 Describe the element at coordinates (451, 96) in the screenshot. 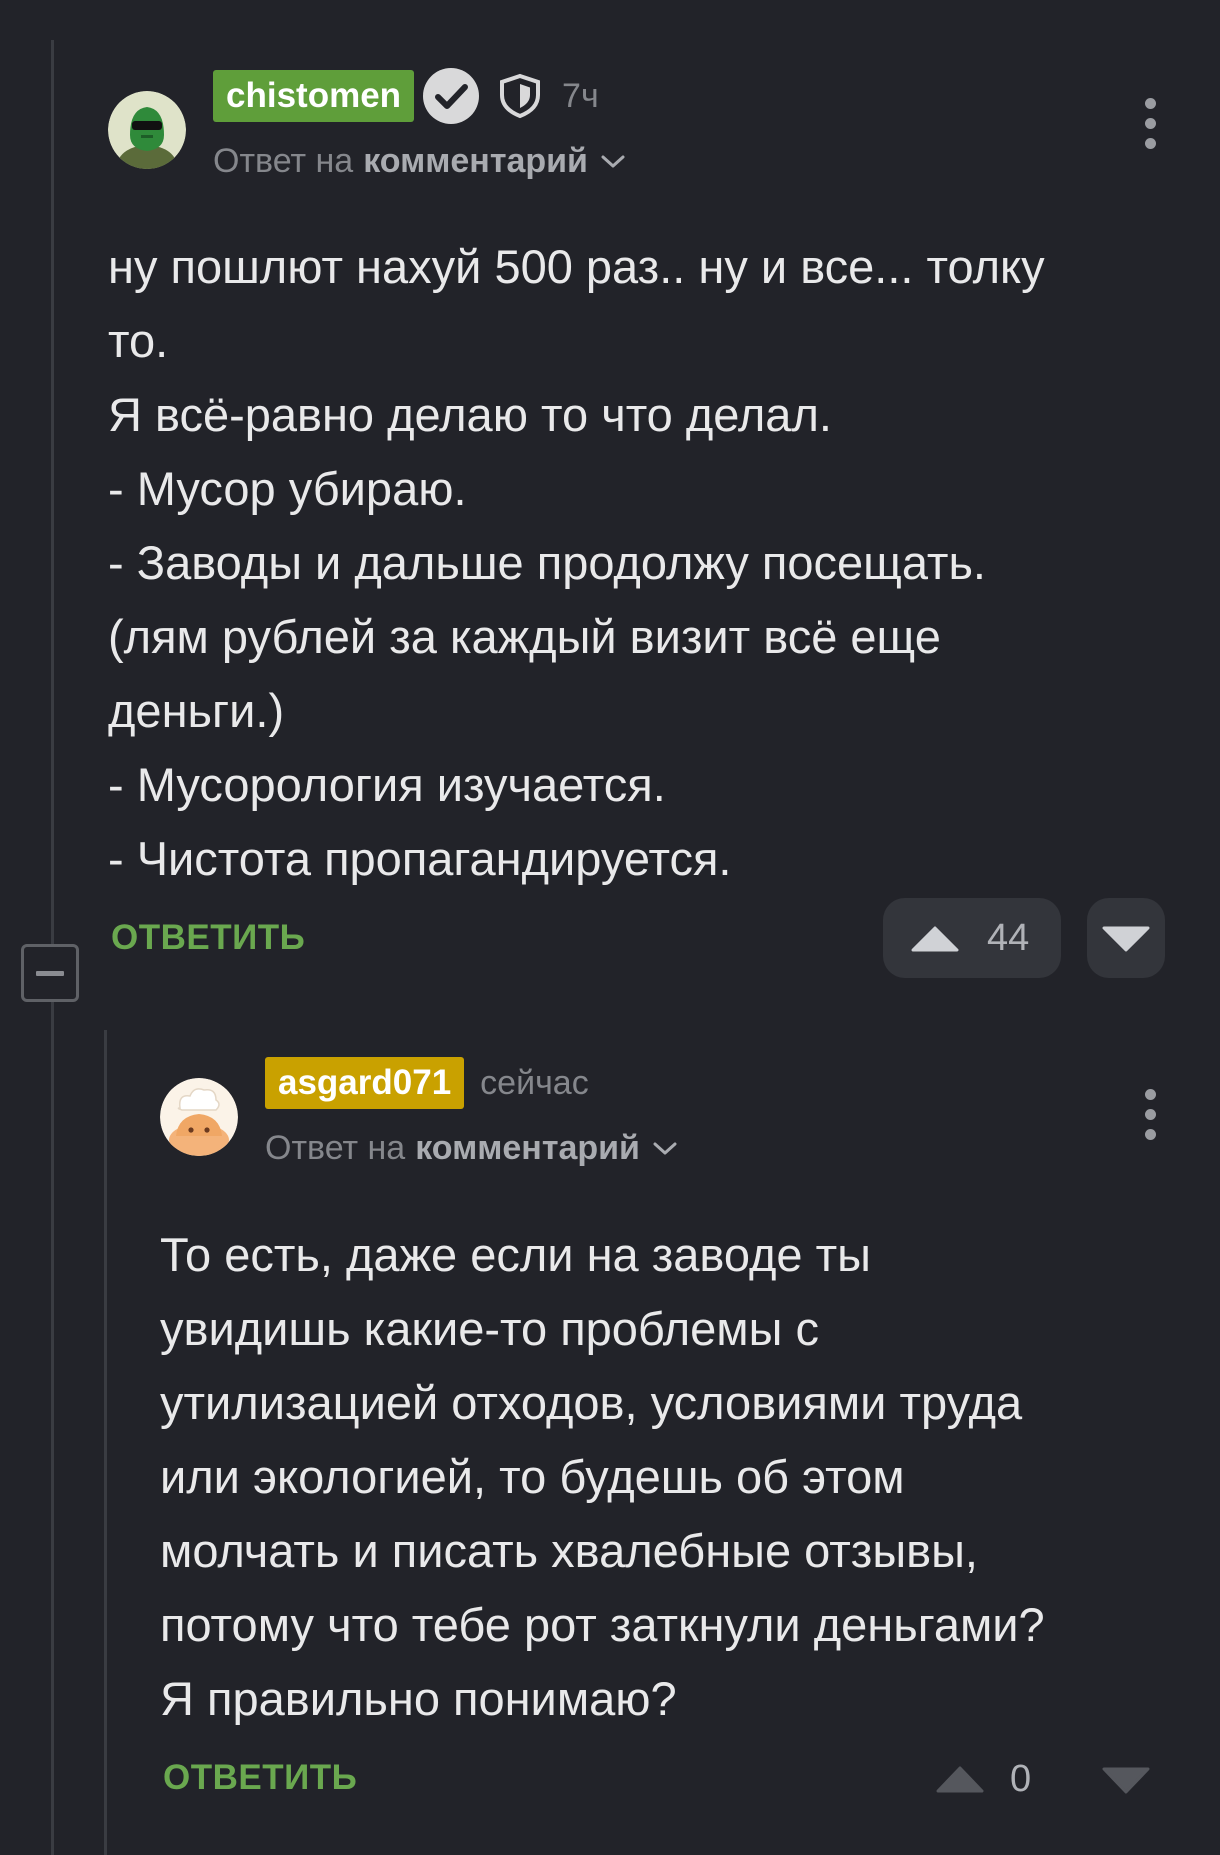

I see `verified-check-icon` at that location.